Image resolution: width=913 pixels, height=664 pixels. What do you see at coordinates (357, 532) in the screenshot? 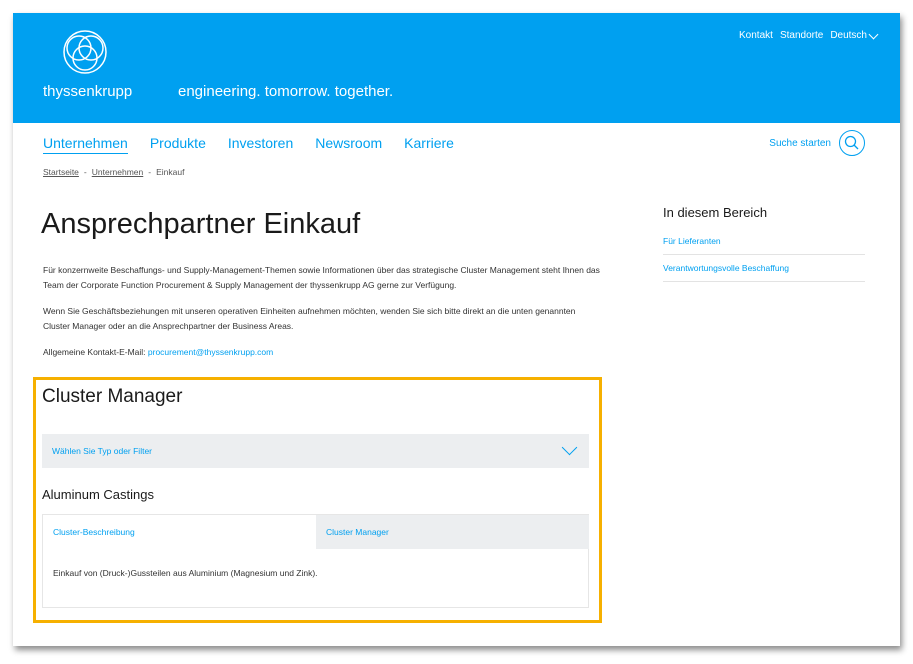
I see `tab-label: Cluster Manager` at bounding box center [357, 532].